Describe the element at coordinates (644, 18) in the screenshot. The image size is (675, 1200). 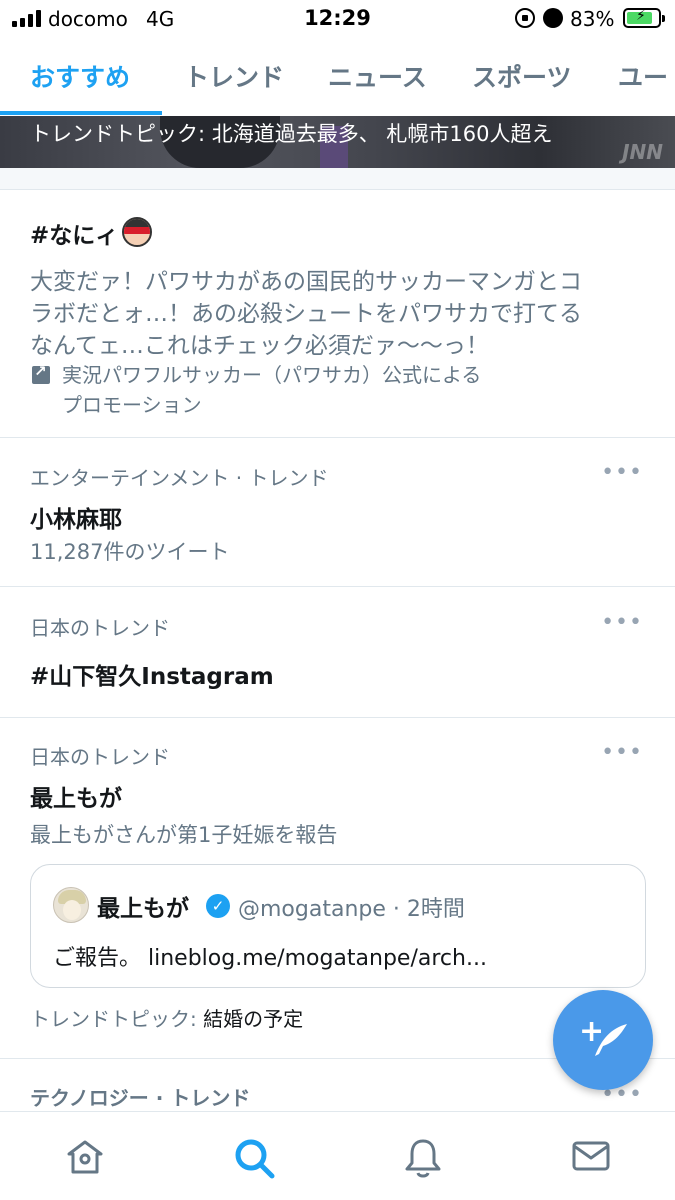
I see `battery-icon: ⚡` at that location.